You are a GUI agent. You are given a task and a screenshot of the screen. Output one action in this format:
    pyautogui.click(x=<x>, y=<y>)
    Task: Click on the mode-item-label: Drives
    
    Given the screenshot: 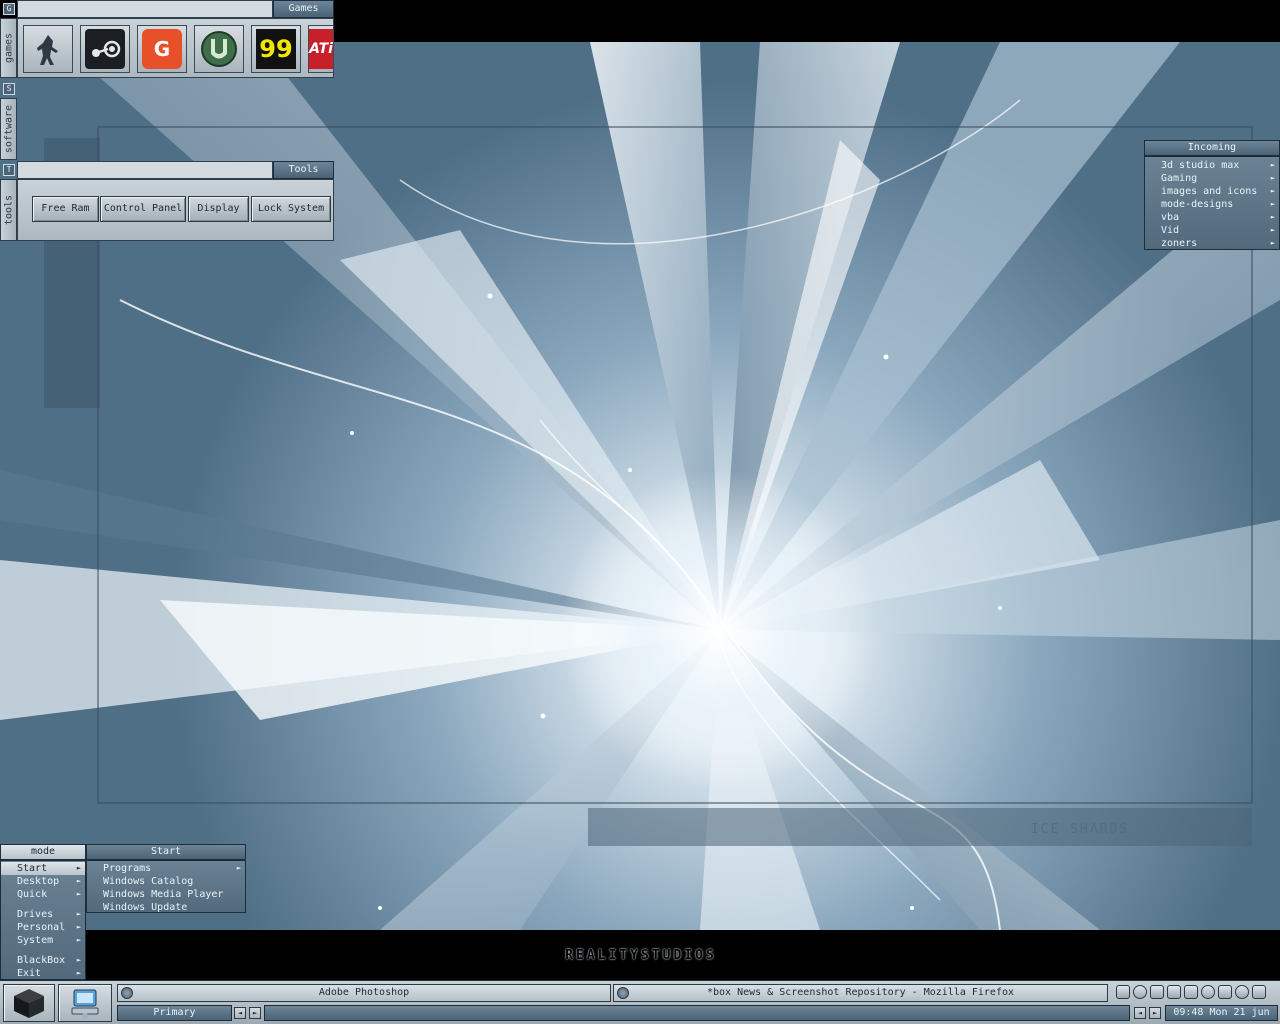 What is the action you would take?
    pyautogui.click(x=35, y=914)
    